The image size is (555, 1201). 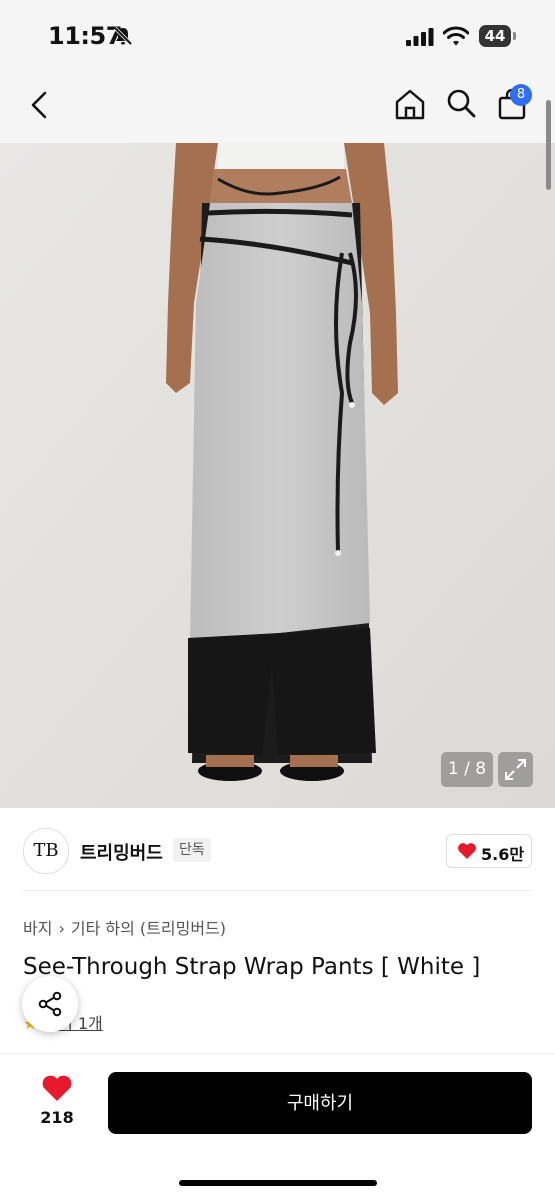 I want to click on expand-image-button, so click(x=515, y=769).